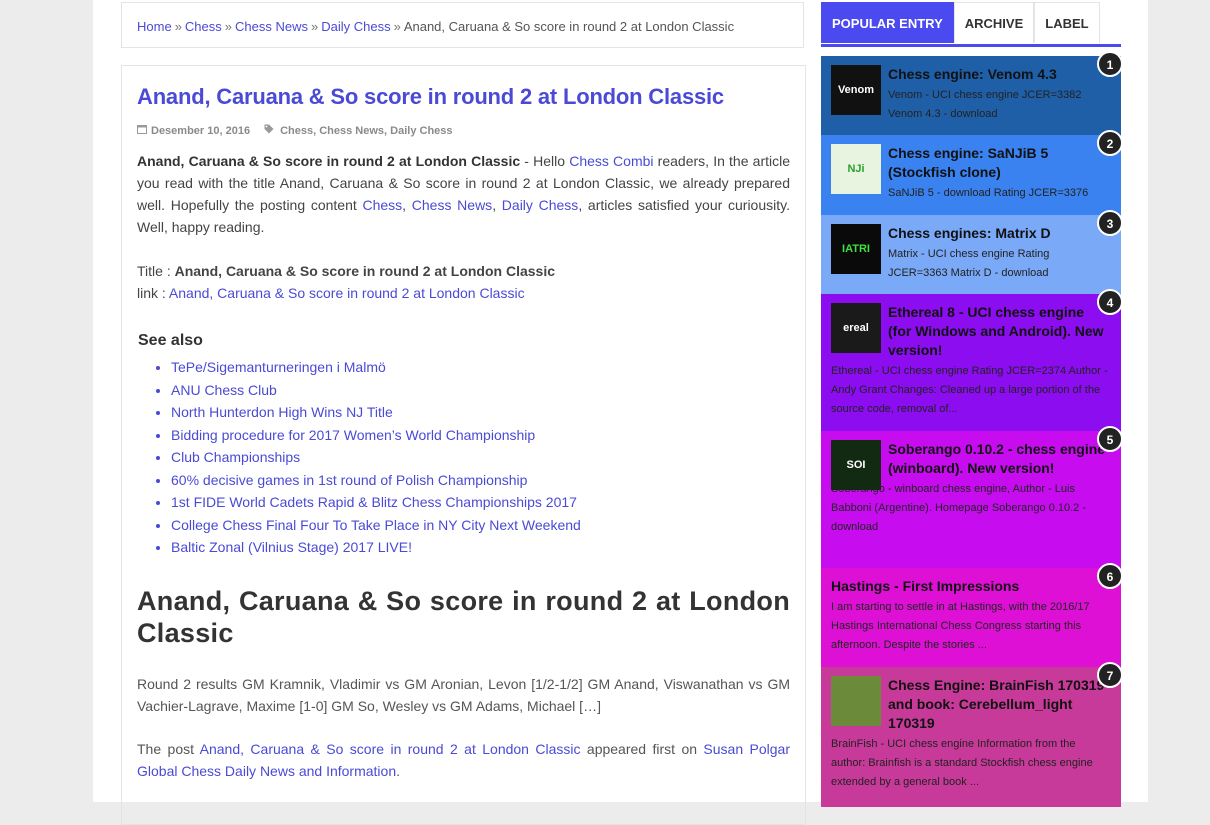  I want to click on title-label: Title :, so click(156, 271).